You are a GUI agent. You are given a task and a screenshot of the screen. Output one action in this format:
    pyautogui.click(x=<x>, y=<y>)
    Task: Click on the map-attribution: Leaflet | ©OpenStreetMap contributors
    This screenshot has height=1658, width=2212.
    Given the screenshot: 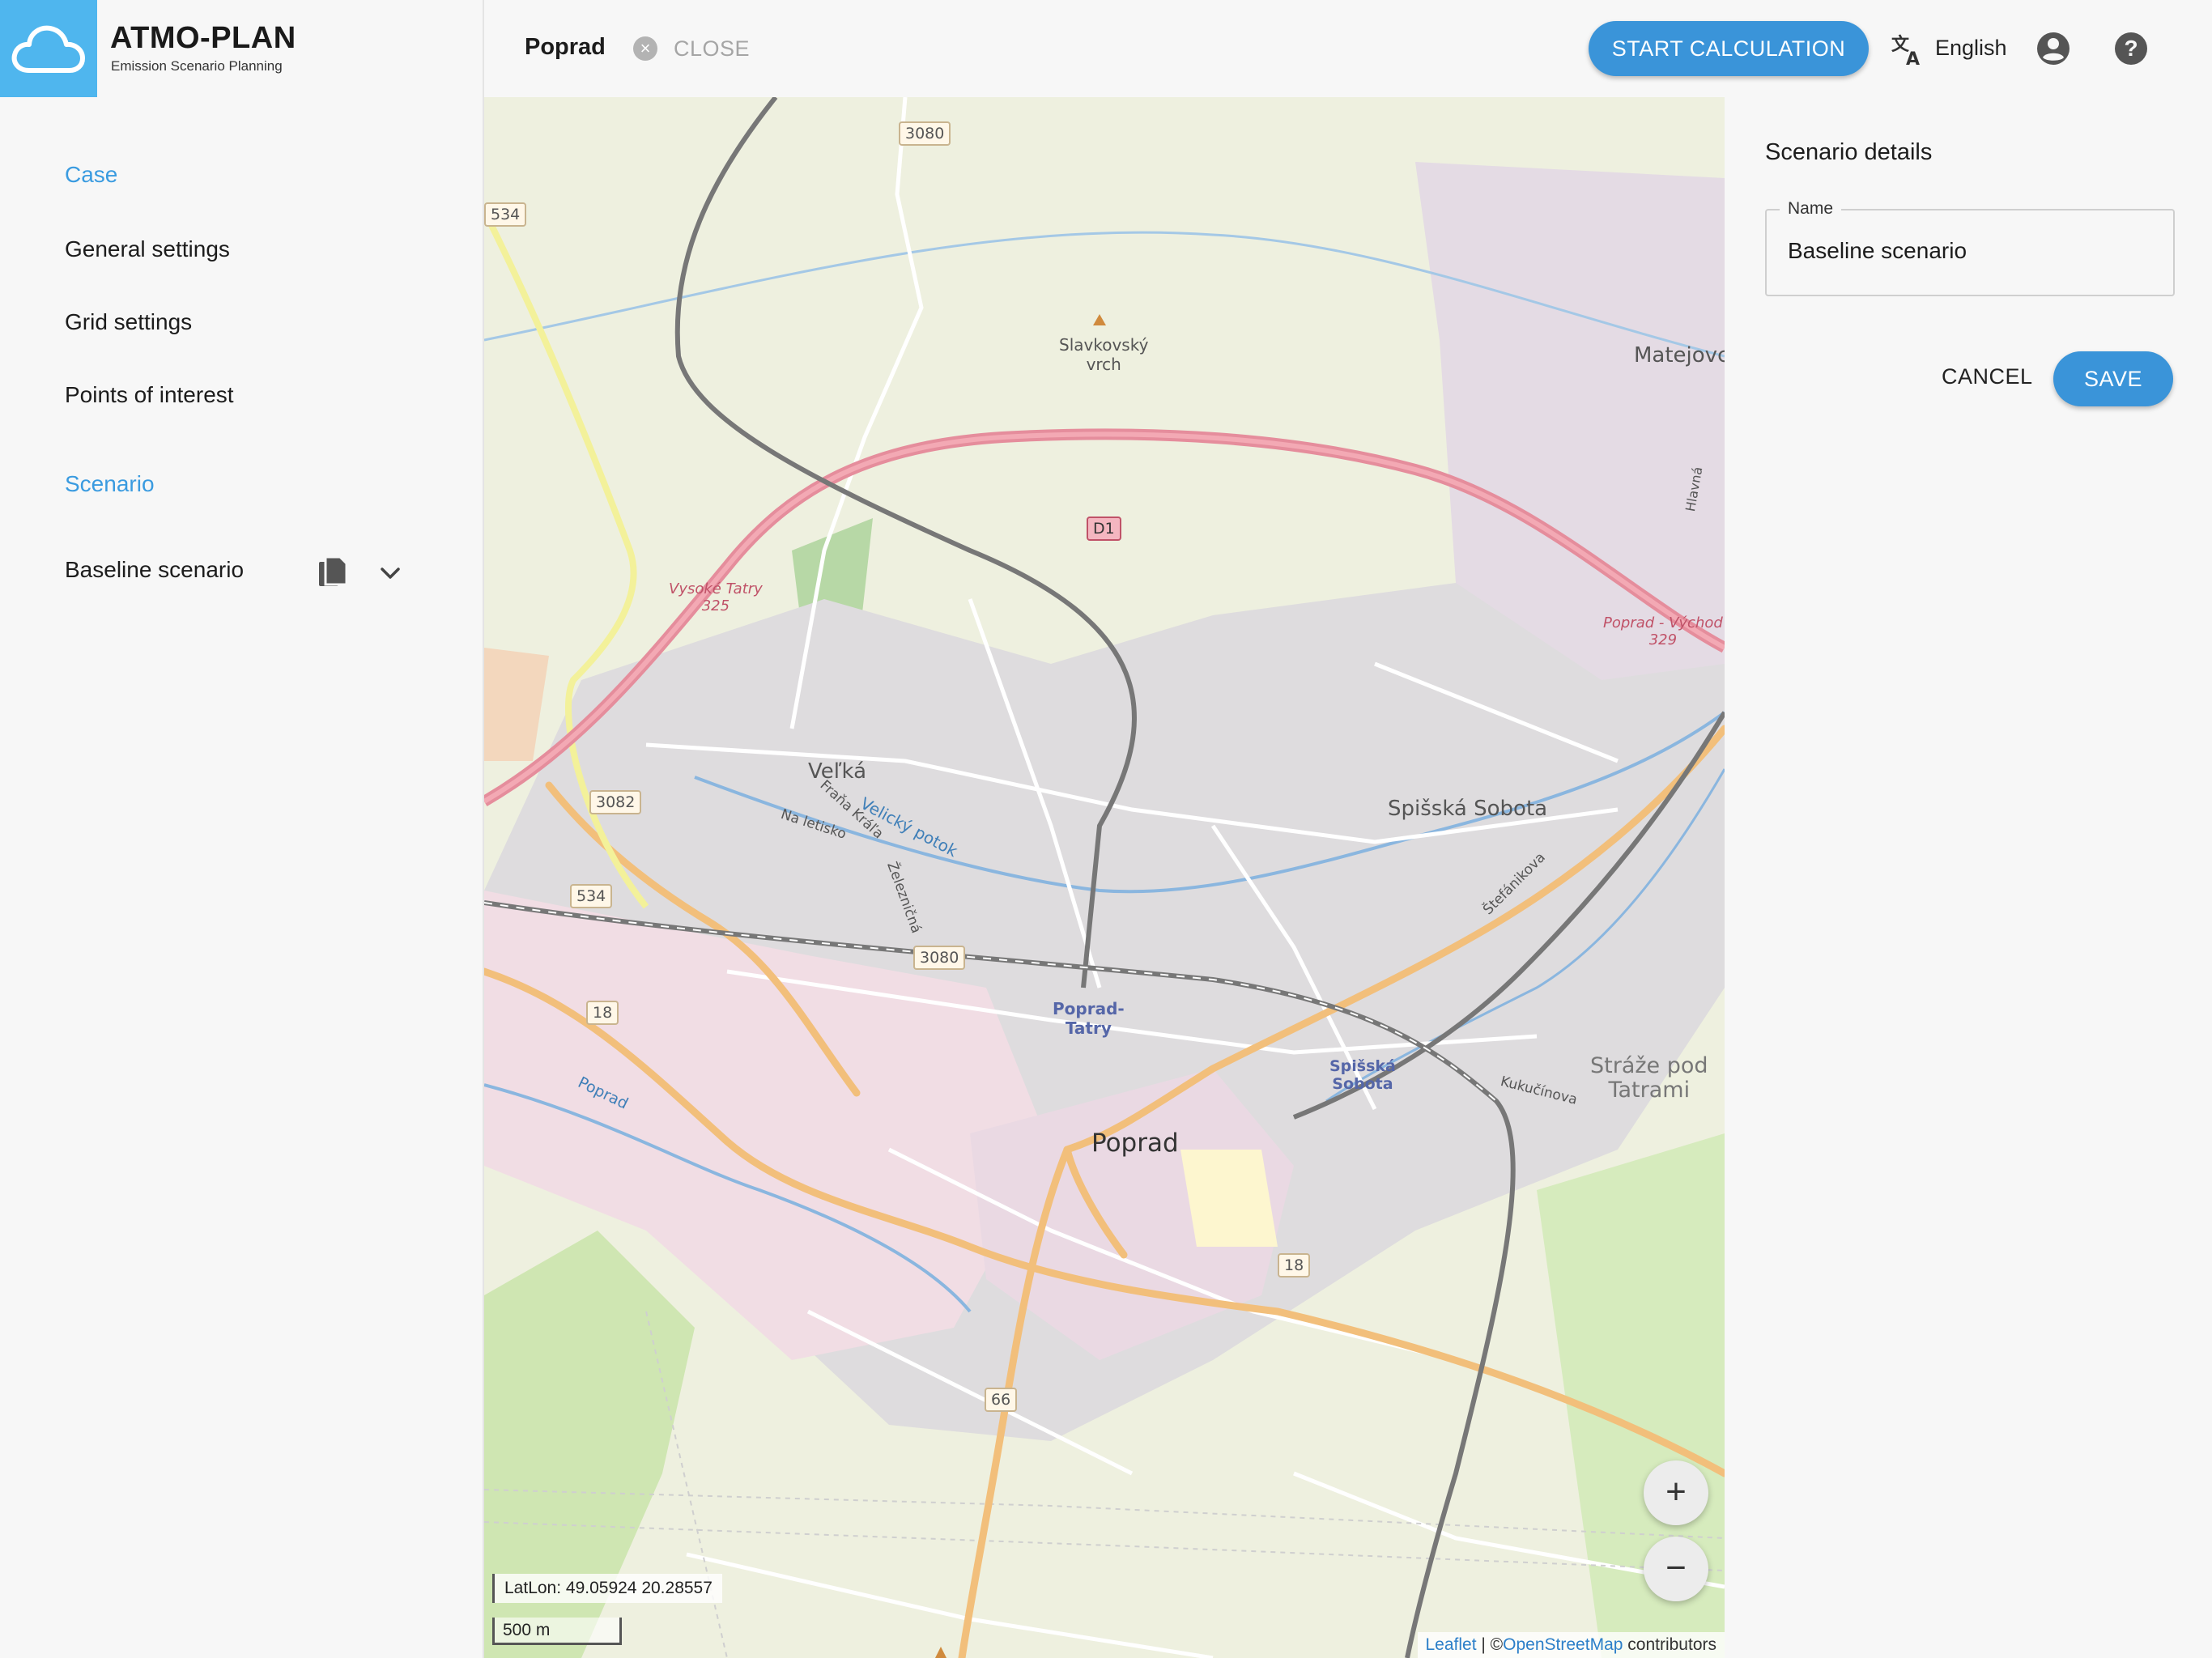 What is the action you would take?
    pyautogui.click(x=1571, y=1645)
    